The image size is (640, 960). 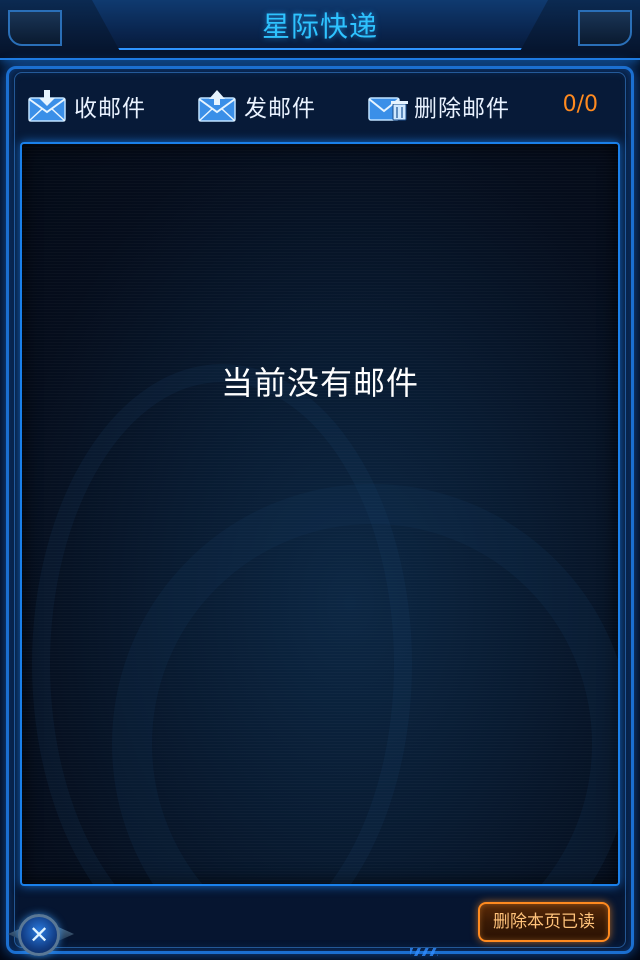 What do you see at coordinates (544, 922) in the screenshot?
I see `delete-read-on-page-button: 删除本页已读` at bounding box center [544, 922].